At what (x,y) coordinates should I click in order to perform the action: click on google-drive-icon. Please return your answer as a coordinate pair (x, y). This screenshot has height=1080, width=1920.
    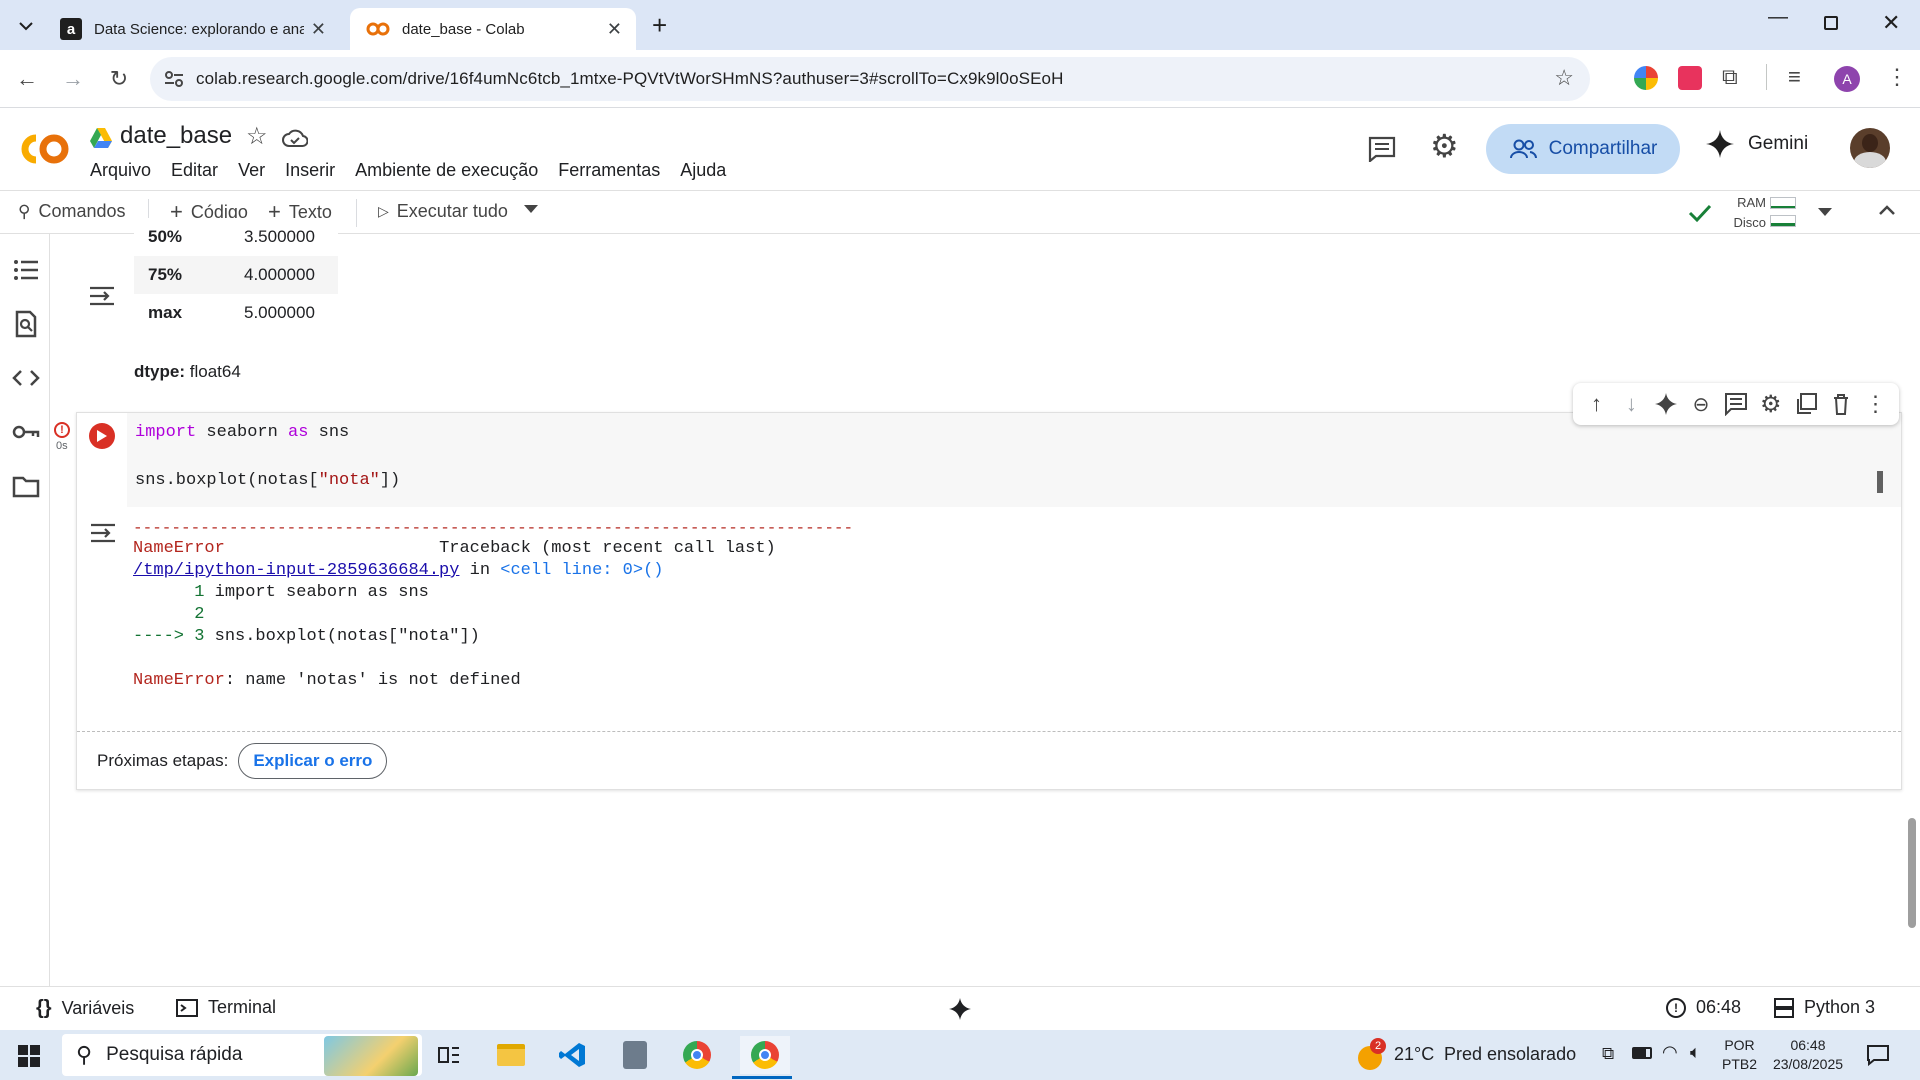
    Looking at the image, I should click on (101, 138).